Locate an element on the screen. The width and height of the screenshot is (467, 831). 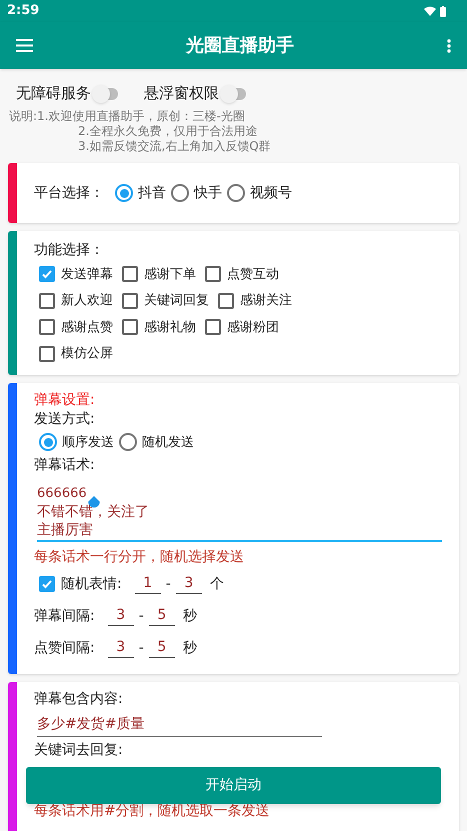
emoji-label: 随机表情: is located at coordinates (91, 584).